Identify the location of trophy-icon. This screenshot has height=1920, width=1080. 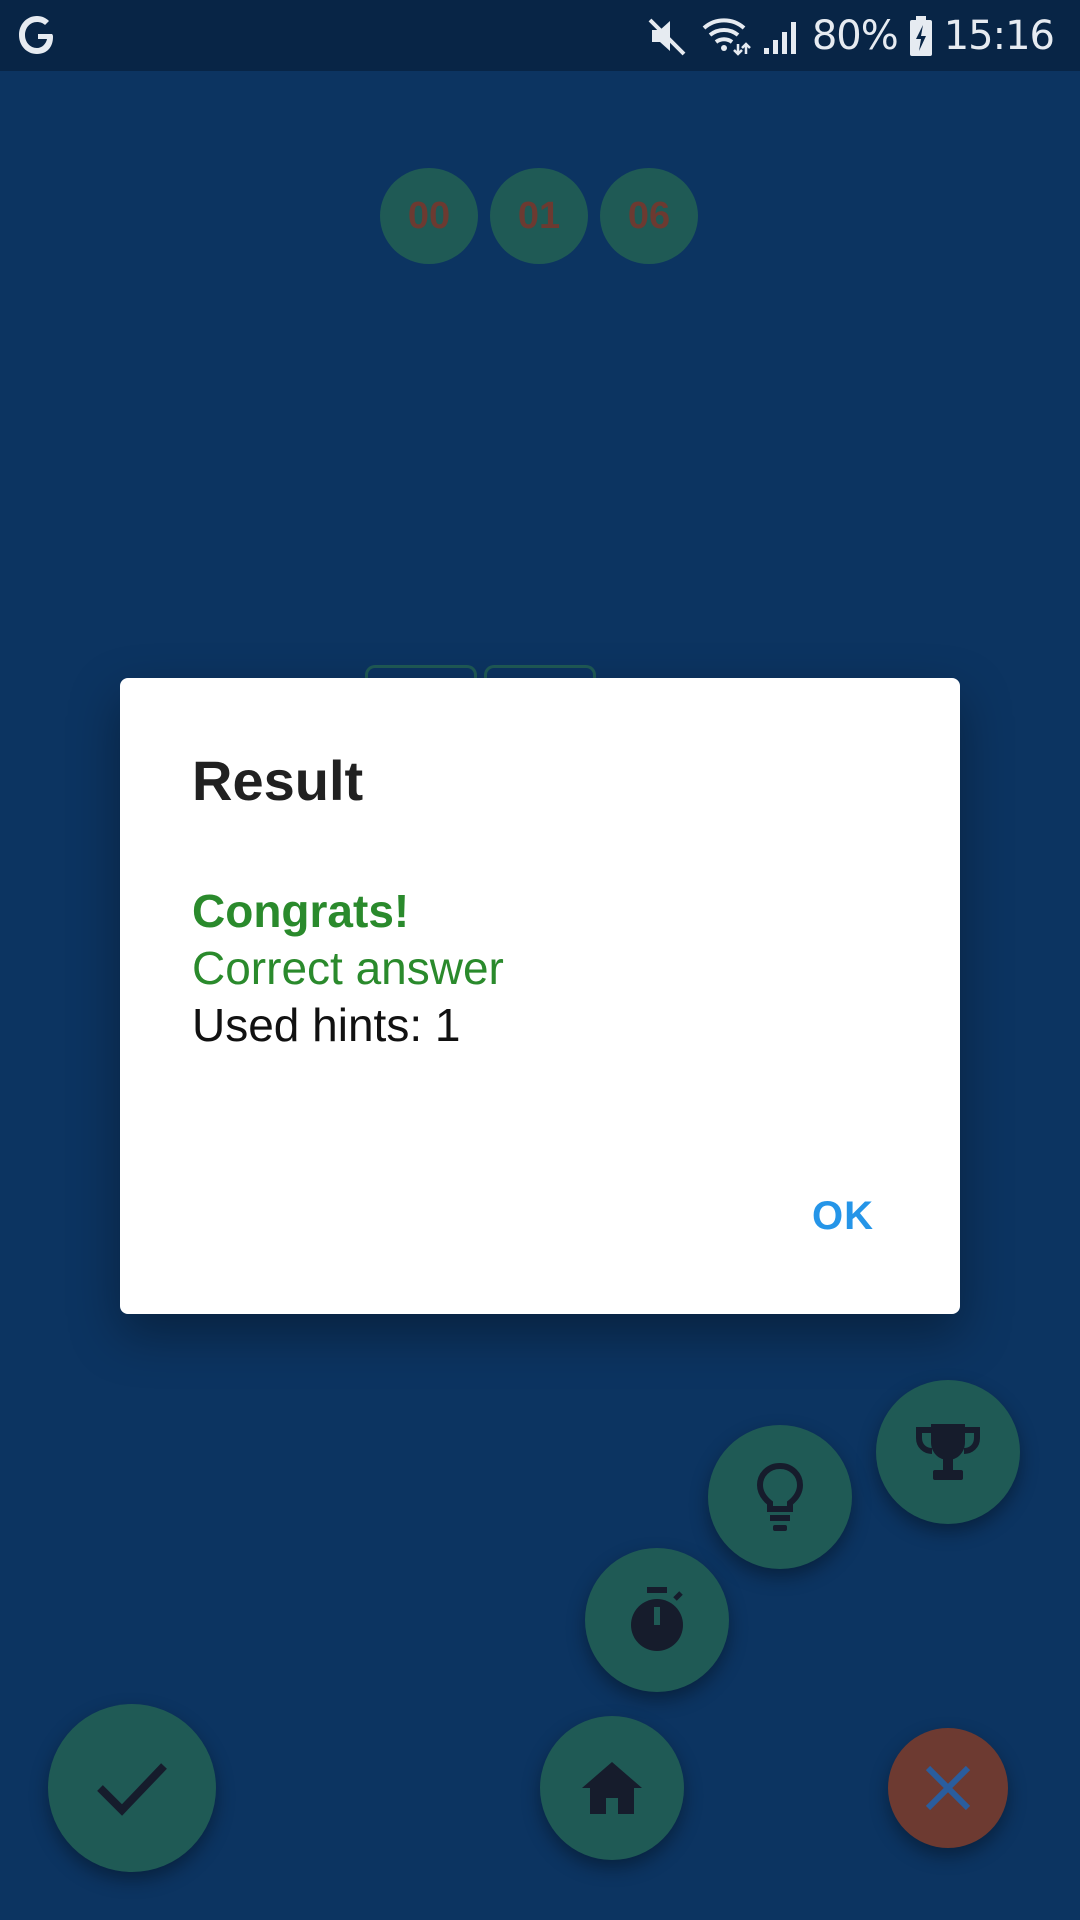
(948, 1452).